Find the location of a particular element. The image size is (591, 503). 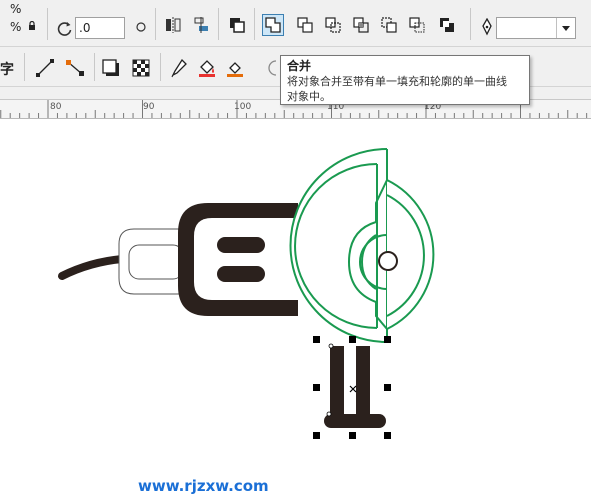

combine-icon is located at coordinates (273, 25).